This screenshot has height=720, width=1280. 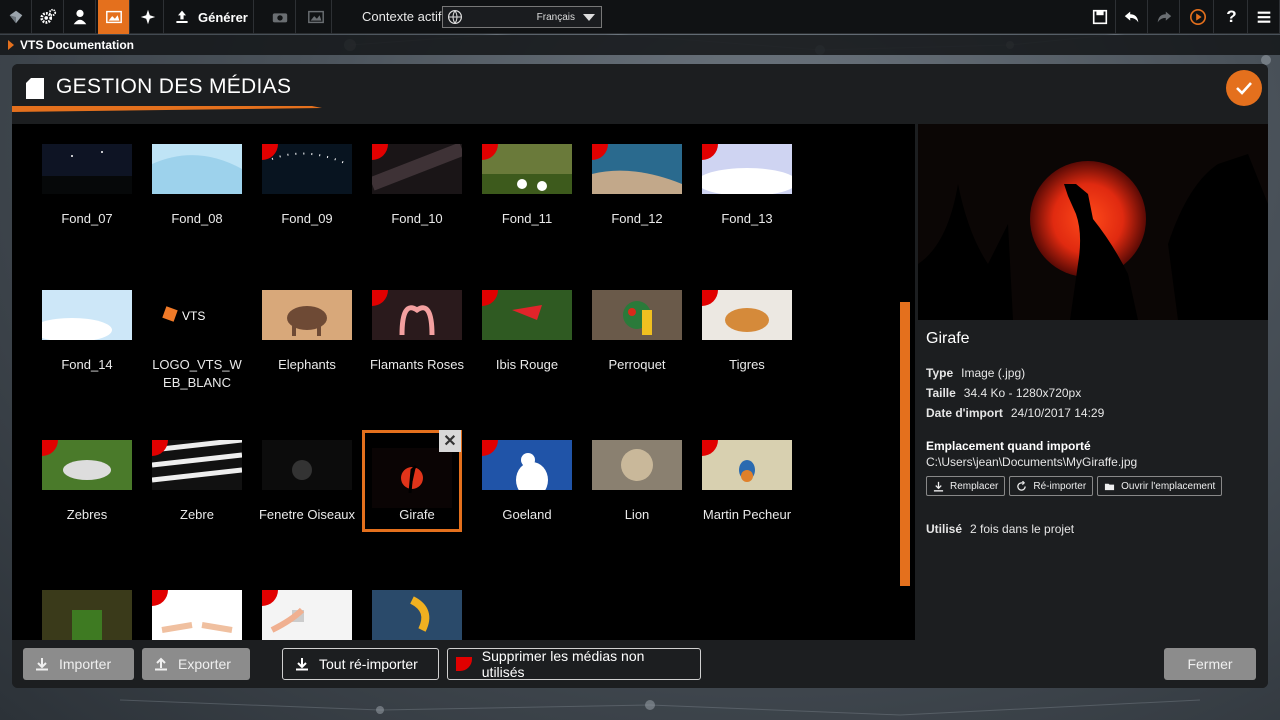 What do you see at coordinates (993, 373) in the screenshot?
I see `type-value: Image (.jpg)` at bounding box center [993, 373].